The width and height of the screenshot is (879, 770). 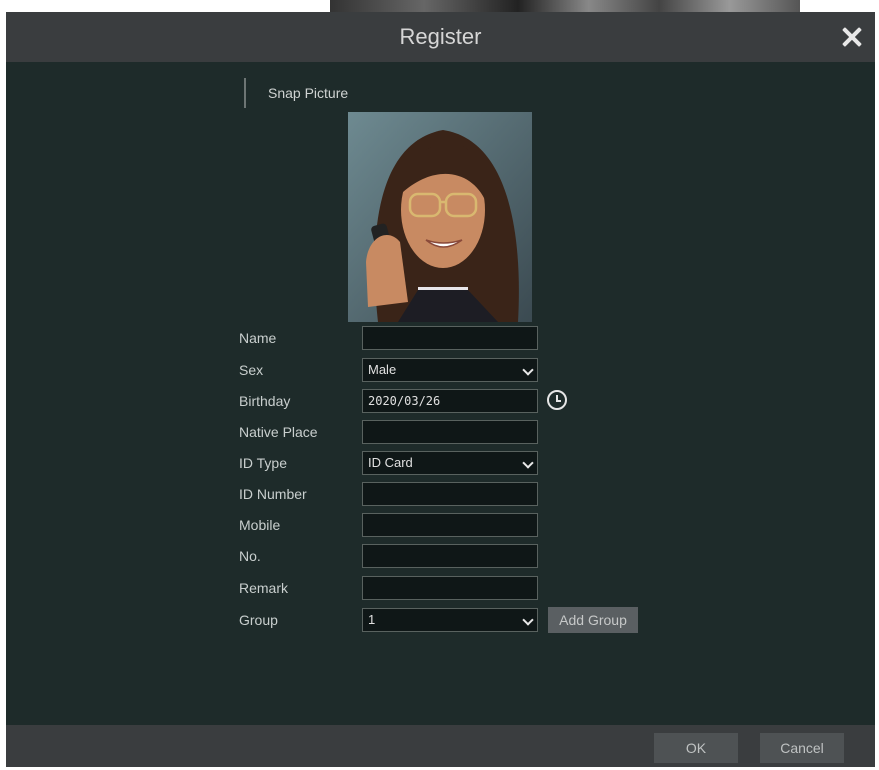 What do you see at coordinates (450, 338) in the screenshot?
I see `name-input` at bounding box center [450, 338].